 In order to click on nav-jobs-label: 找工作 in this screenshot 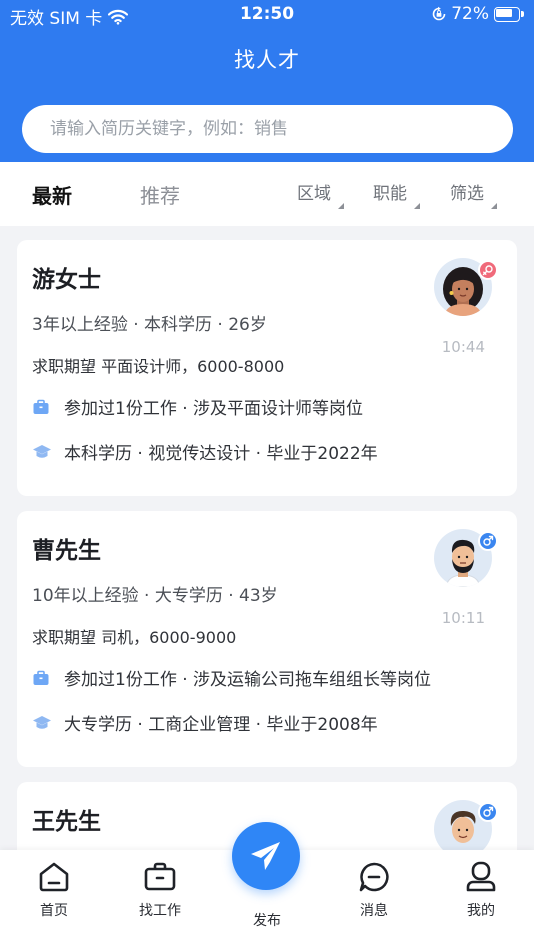, I will do `click(160, 911)`.